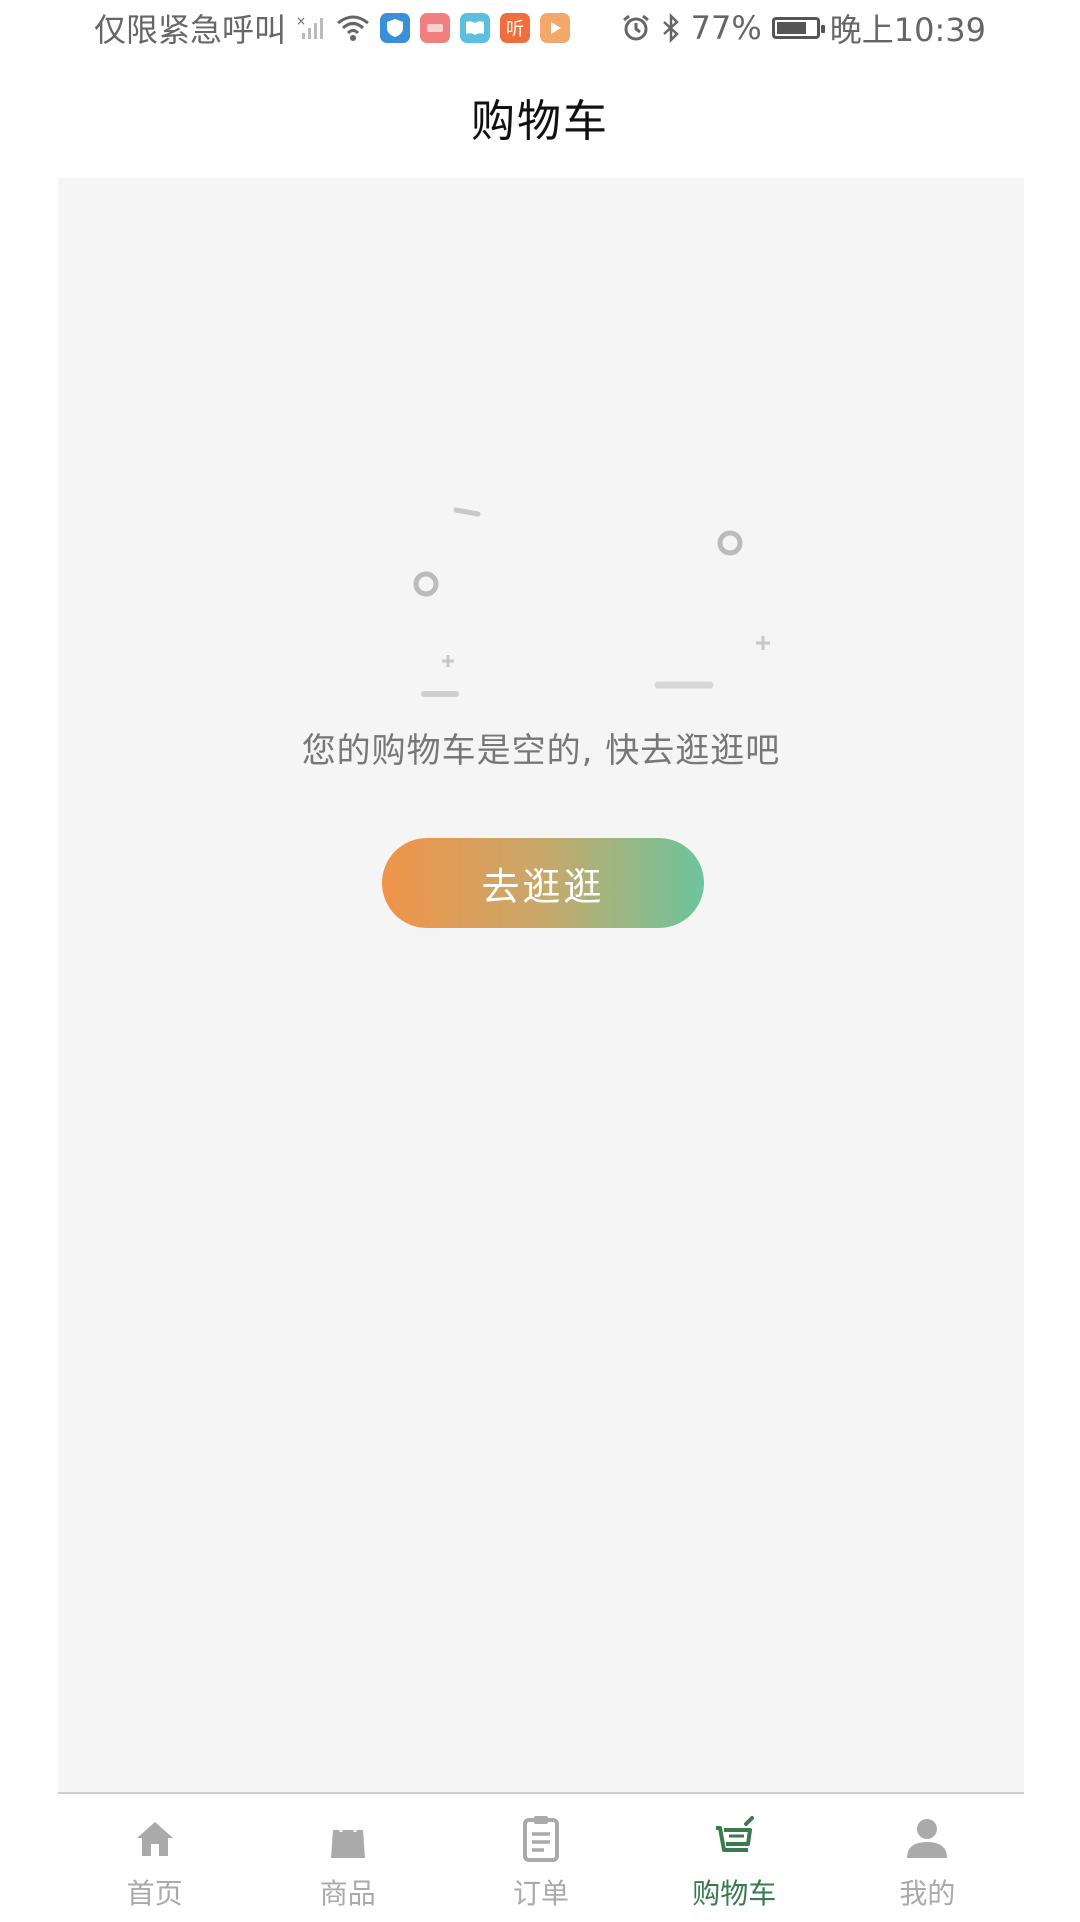  I want to click on page-header: 购物车, so click(540, 117).